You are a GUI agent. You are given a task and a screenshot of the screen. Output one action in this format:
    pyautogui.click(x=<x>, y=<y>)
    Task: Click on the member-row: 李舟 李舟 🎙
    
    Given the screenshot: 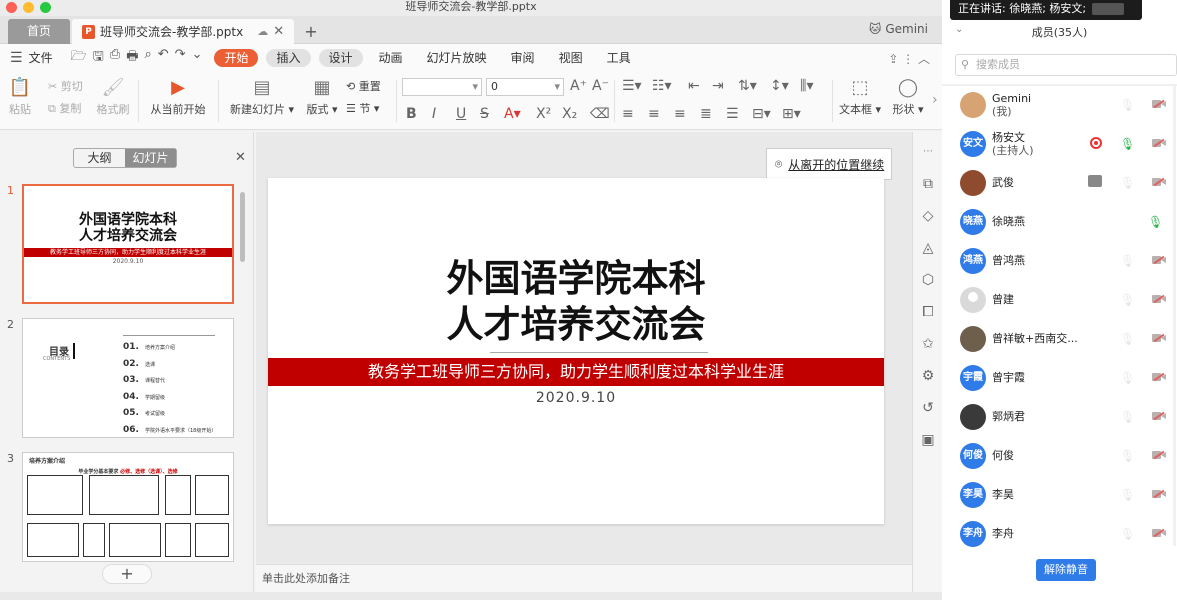 What is the action you would take?
    pyautogui.click(x=1059, y=534)
    